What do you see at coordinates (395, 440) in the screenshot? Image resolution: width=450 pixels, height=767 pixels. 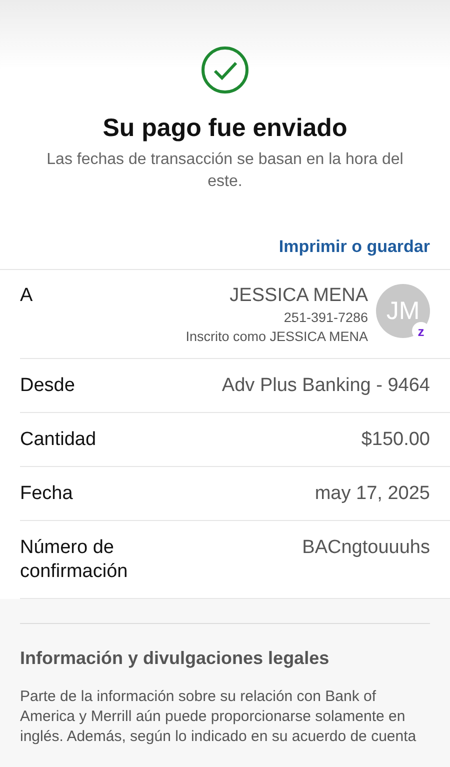 I see `row-value: $150.00` at bounding box center [395, 440].